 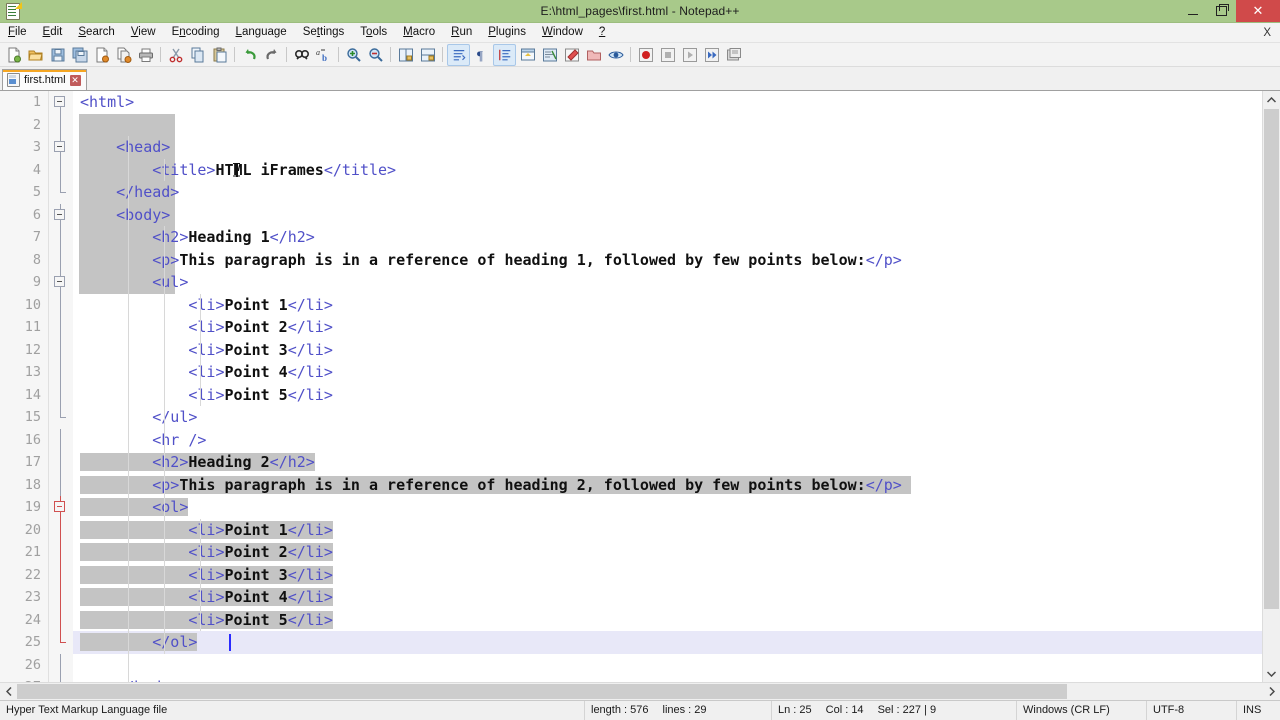 What do you see at coordinates (542, 691) in the screenshot?
I see `horizontal-scroll-thumb` at bounding box center [542, 691].